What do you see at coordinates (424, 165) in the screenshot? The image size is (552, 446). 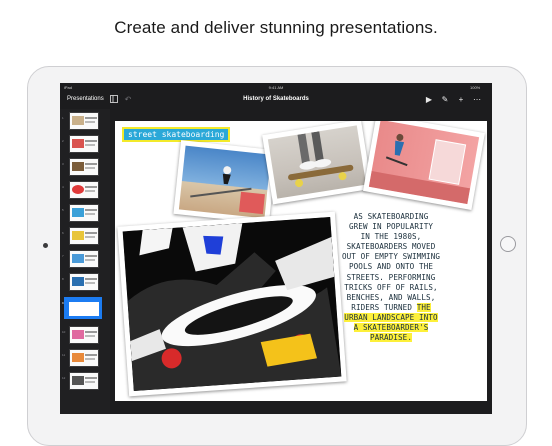 I see `pink-wall-skater-photo` at bounding box center [424, 165].